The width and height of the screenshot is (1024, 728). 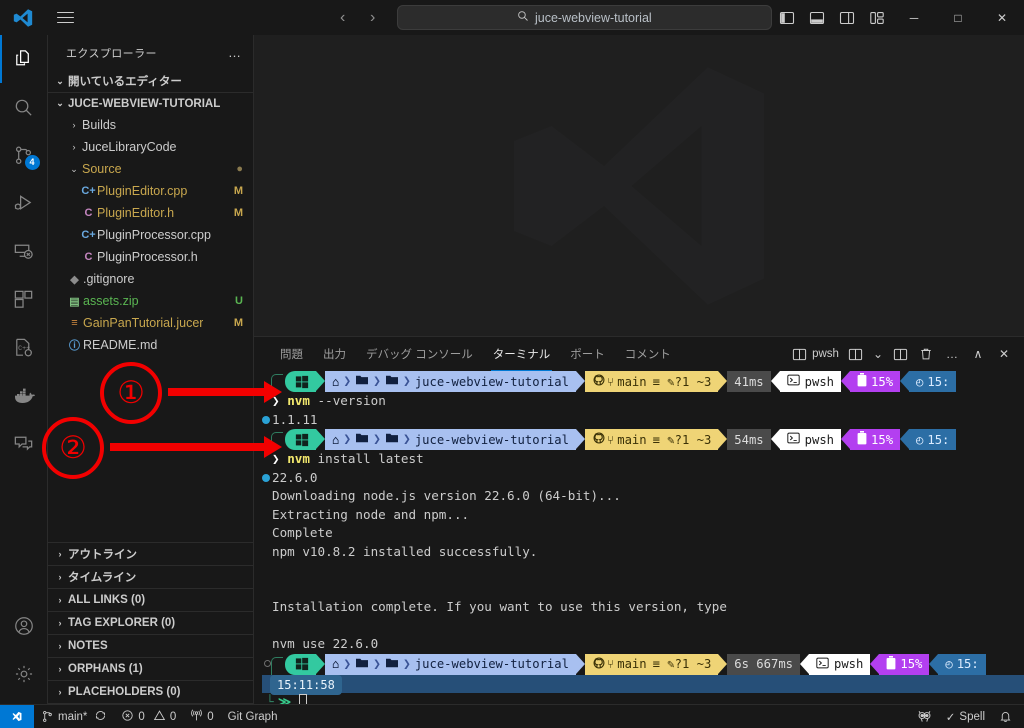 I want to click on terminal-output-line: 22.6.0, so click(x=643, y=478).